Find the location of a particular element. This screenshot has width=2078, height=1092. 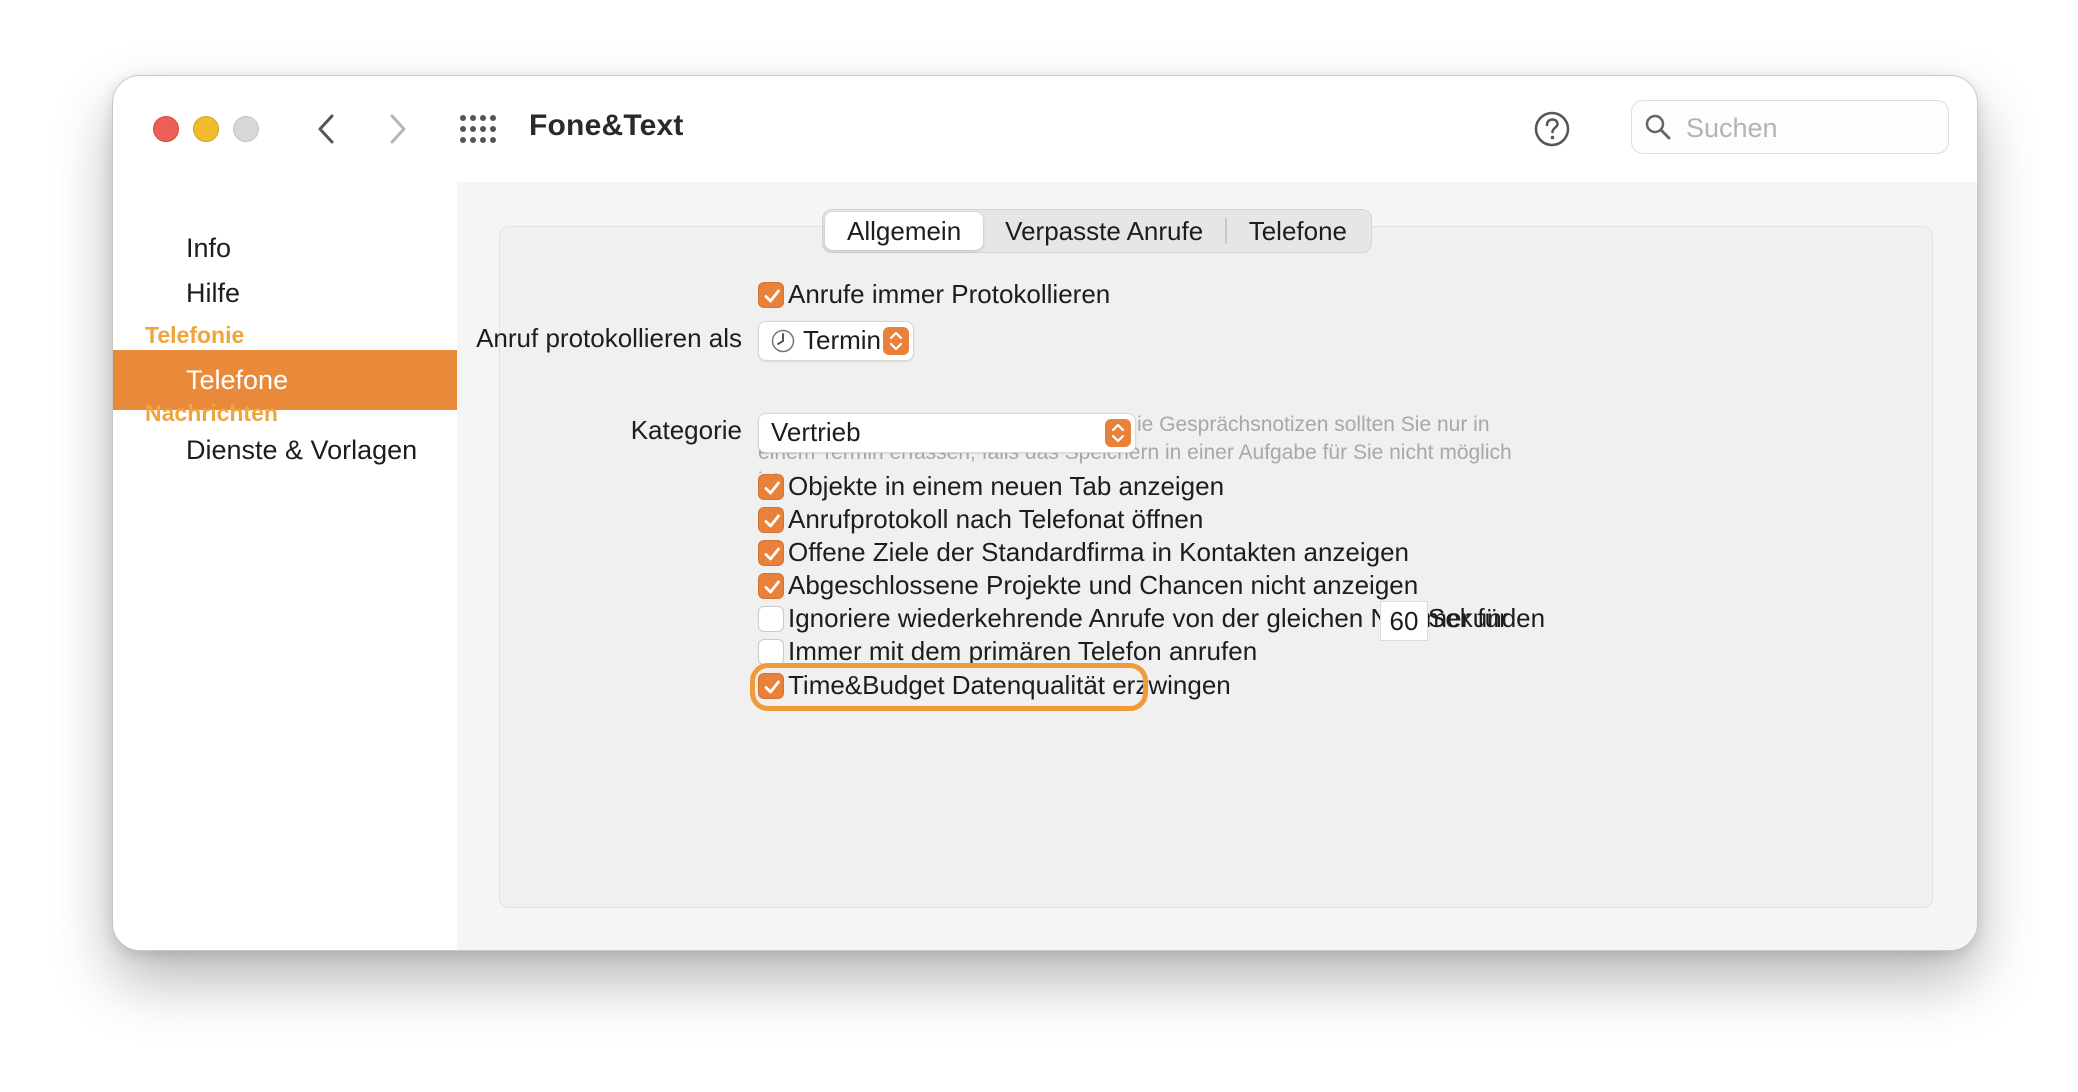

ignore-seconds-unit: Sekunden is located at coordinates (1487, 618).